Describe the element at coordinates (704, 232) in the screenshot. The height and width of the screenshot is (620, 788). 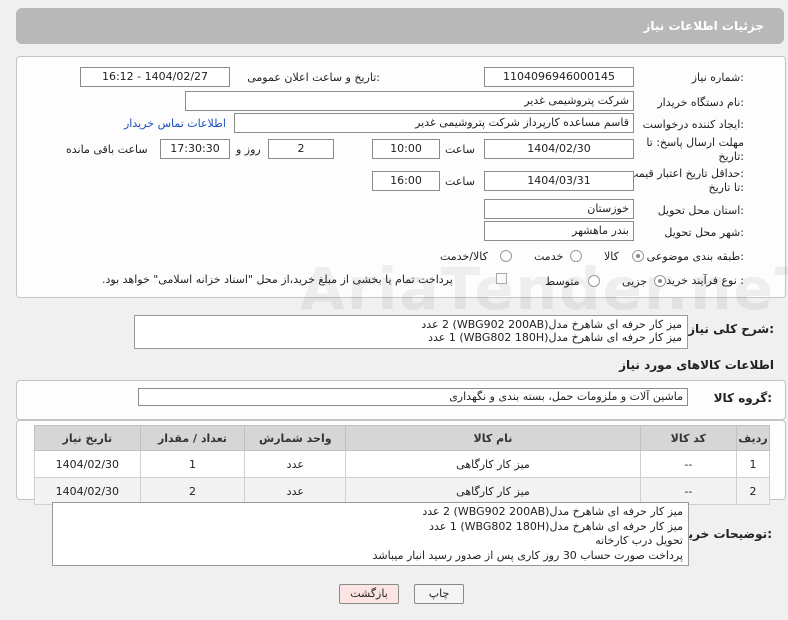
I see `city-label: شهر محل تحویل:` at that location.